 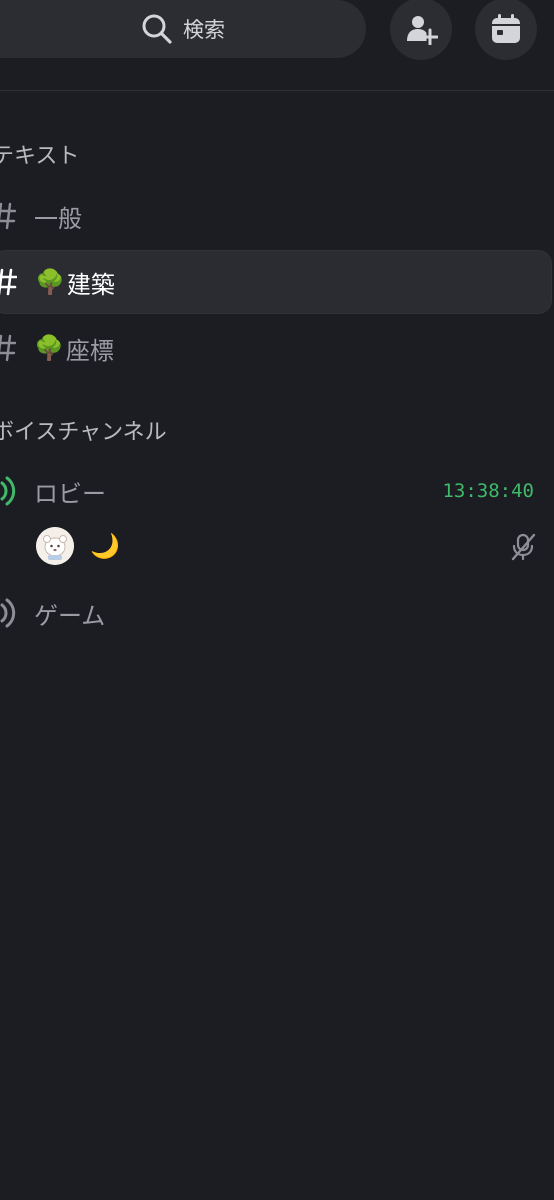 I want to click on mic-muted-icon, so click(x=523, y=549).